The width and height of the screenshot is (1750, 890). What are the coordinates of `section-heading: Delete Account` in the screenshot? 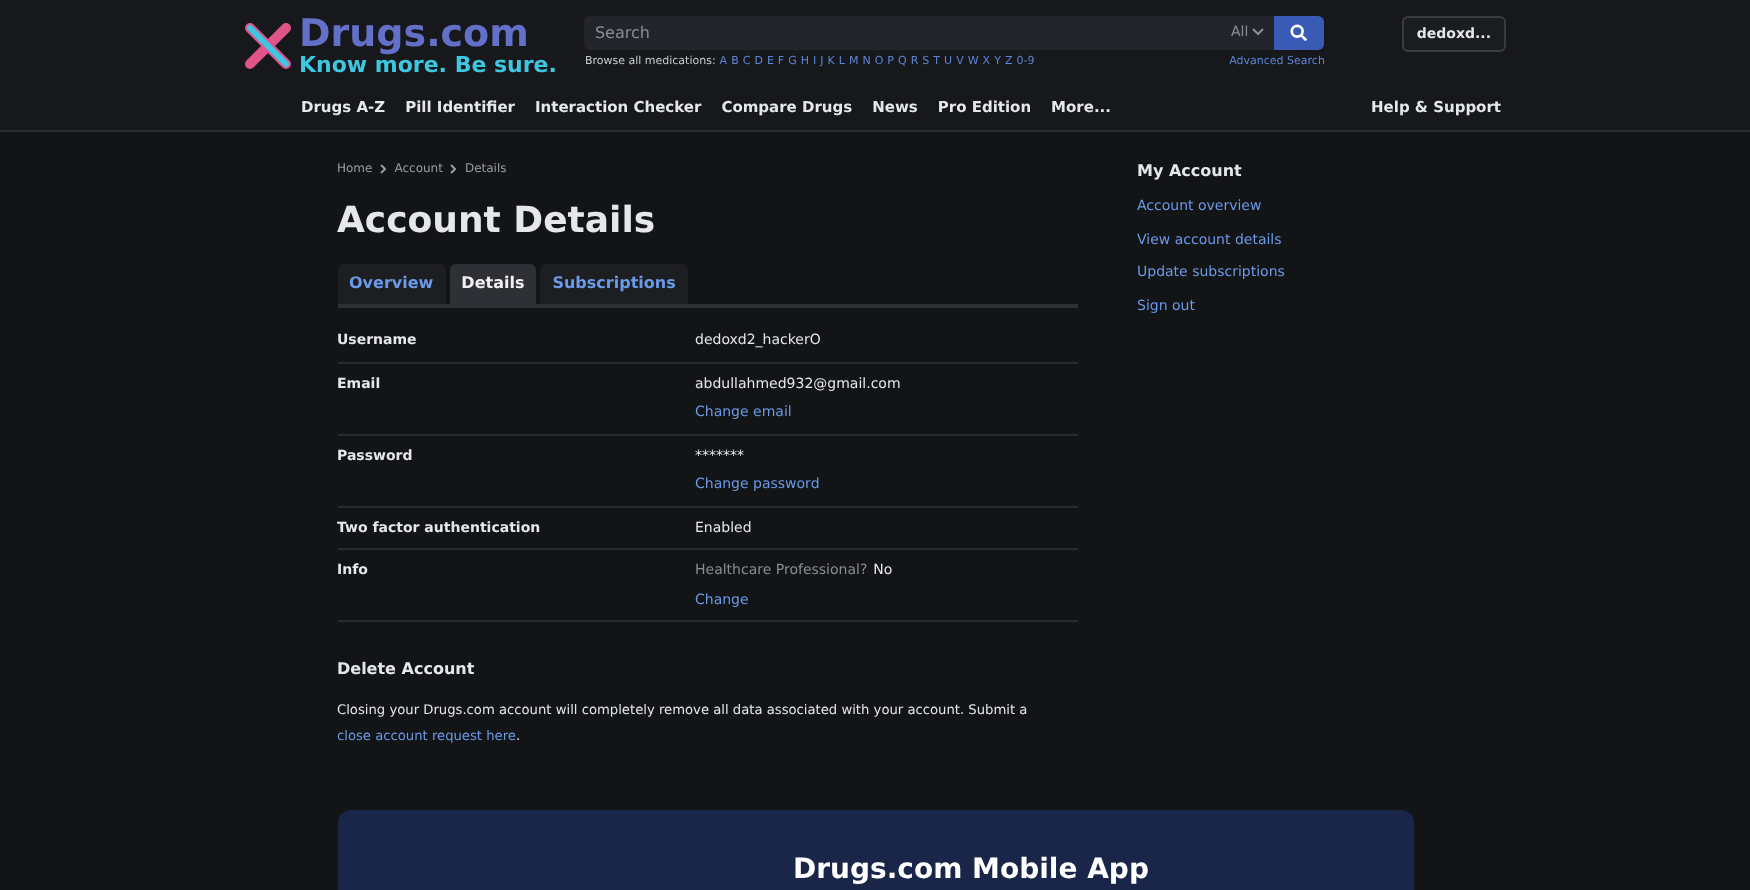 It's located at (407, 670).